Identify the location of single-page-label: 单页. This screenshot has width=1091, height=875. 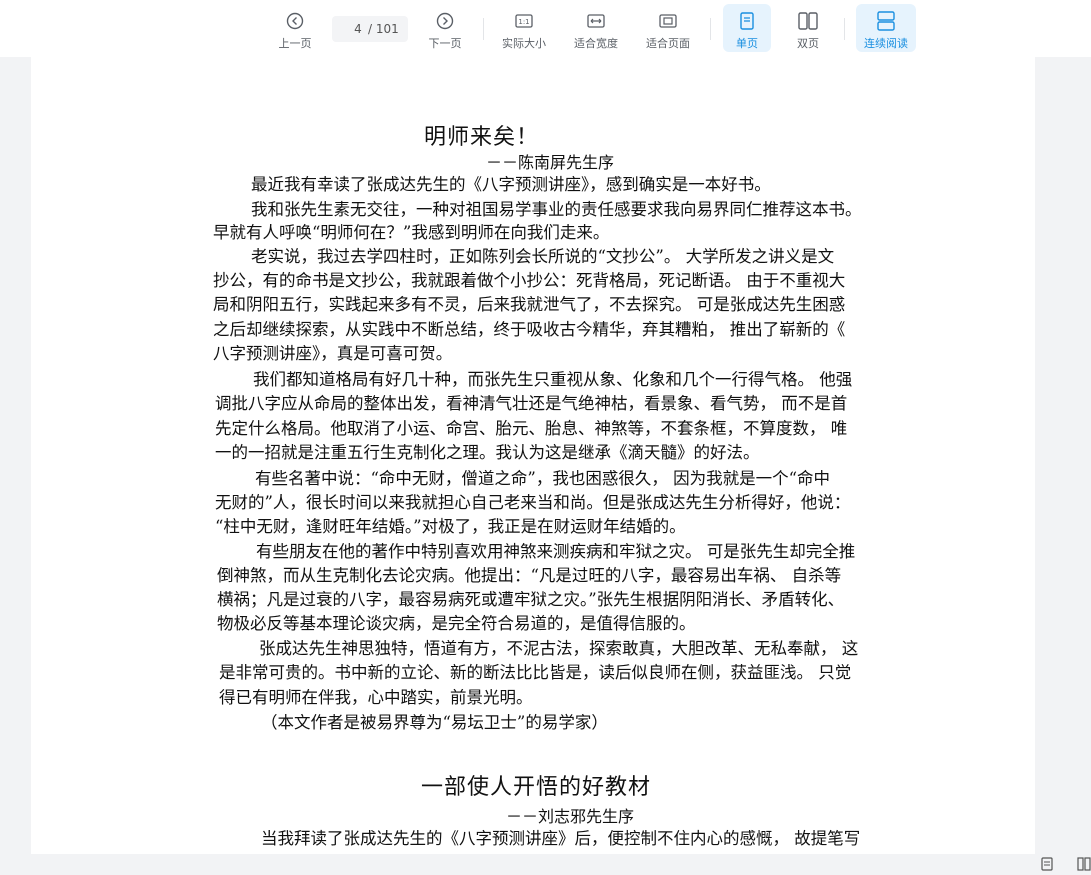
(747, 43).